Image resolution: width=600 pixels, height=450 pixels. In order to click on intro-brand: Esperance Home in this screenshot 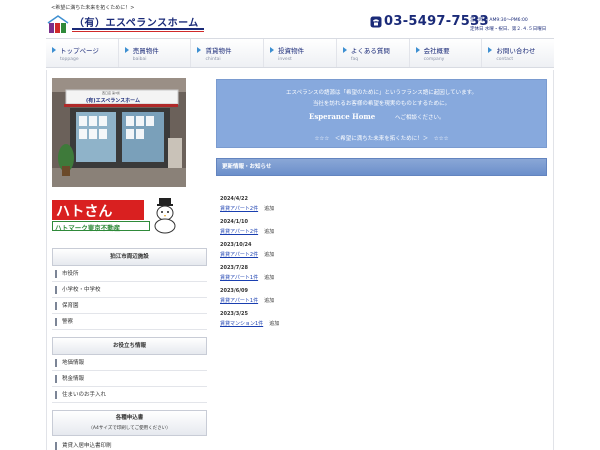, I will do `click(342, 116)`.